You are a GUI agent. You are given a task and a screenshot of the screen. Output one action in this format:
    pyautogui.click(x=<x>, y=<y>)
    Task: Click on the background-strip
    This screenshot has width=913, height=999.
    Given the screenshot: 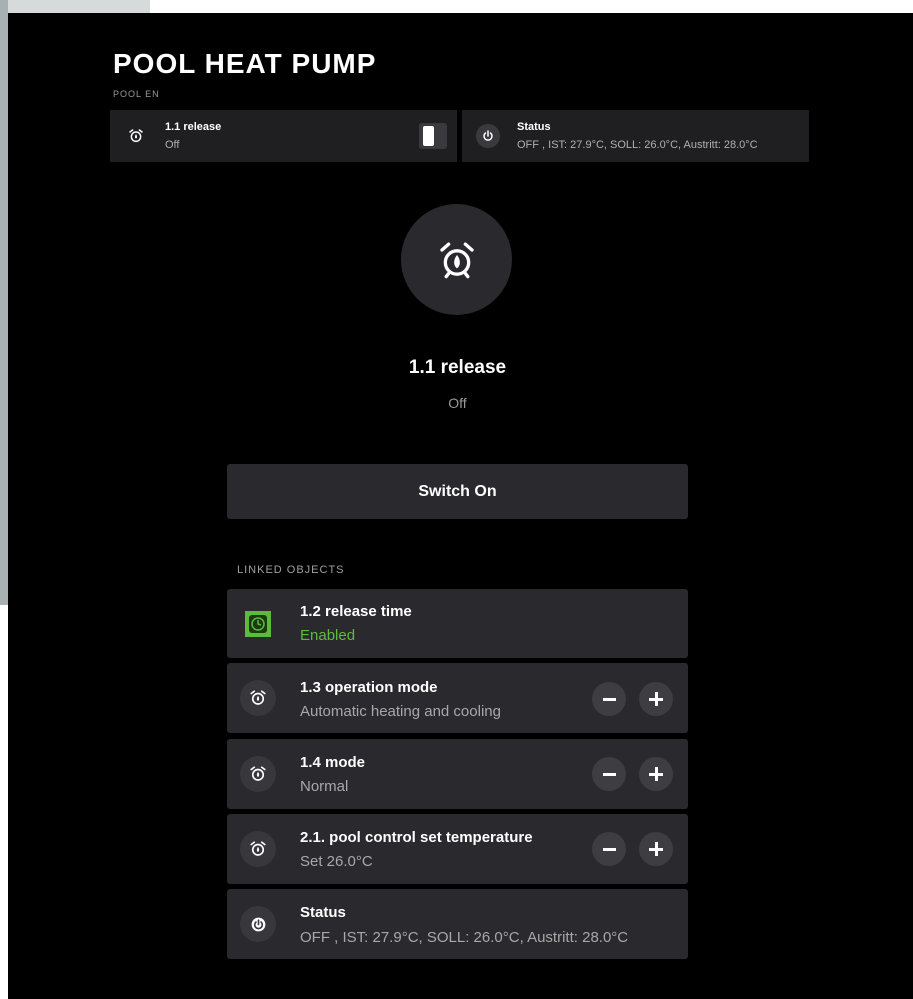 What is the action you would take?
    pyautogui.click(x=4, y=302)
    